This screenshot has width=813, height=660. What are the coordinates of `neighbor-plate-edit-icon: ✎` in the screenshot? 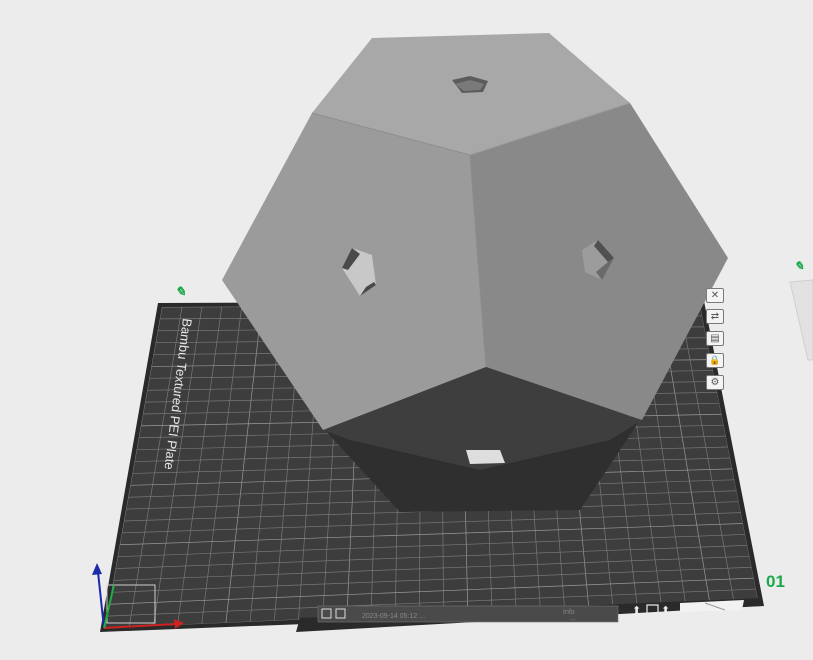 It's located at (799, 266).